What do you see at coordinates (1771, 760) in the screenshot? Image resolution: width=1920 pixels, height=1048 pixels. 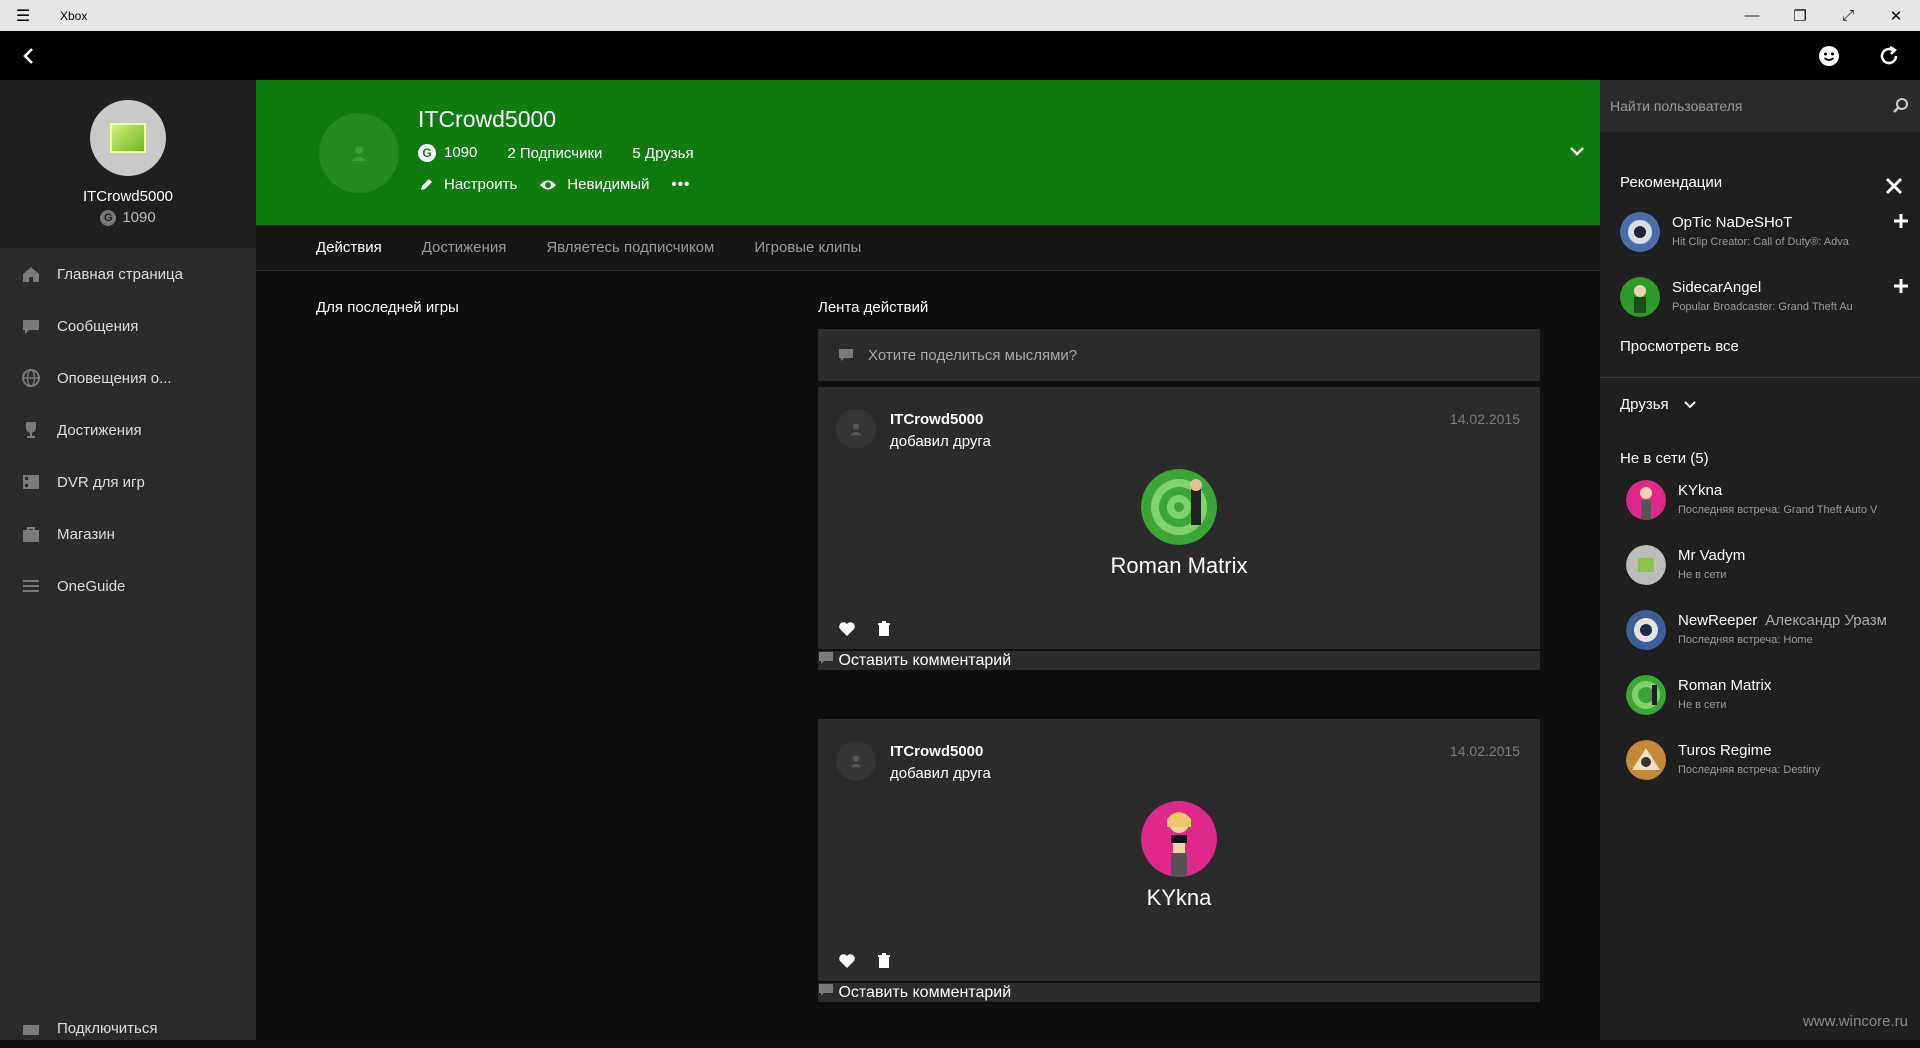 I see `friend-item: Turos Regime Последняя встреча: Destiny` at bounding box center [1771, 760].